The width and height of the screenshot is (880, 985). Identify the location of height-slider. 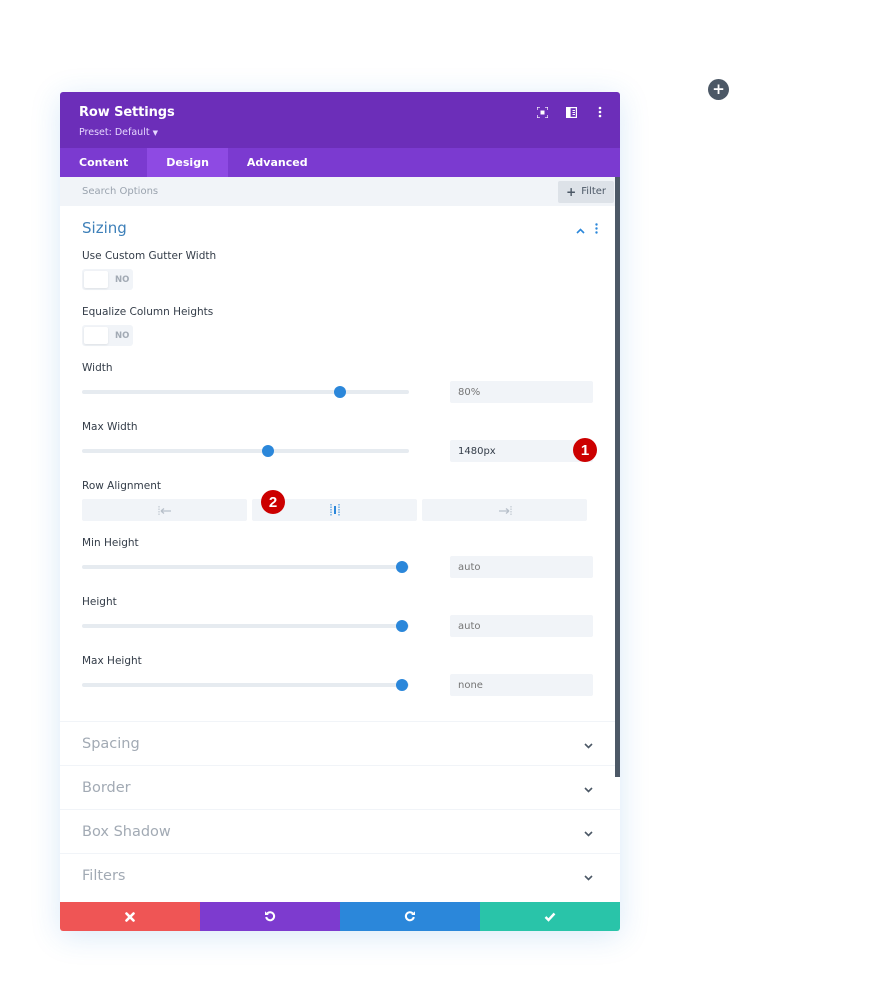
(245, 626).